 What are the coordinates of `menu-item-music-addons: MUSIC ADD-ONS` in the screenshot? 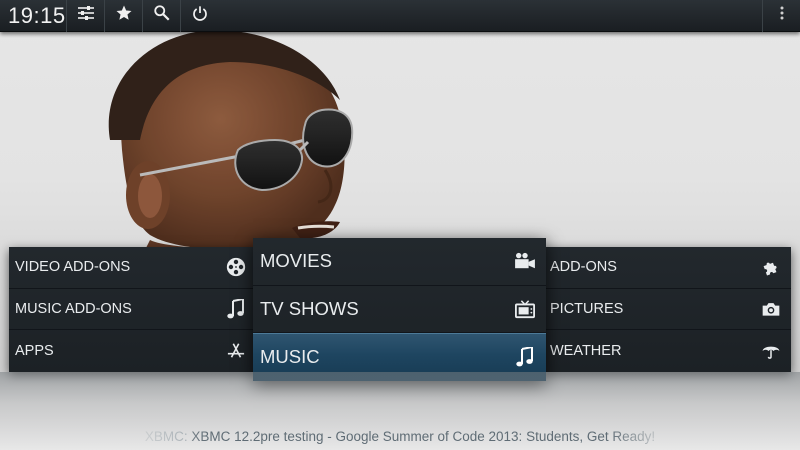 It's located at (132, 310).